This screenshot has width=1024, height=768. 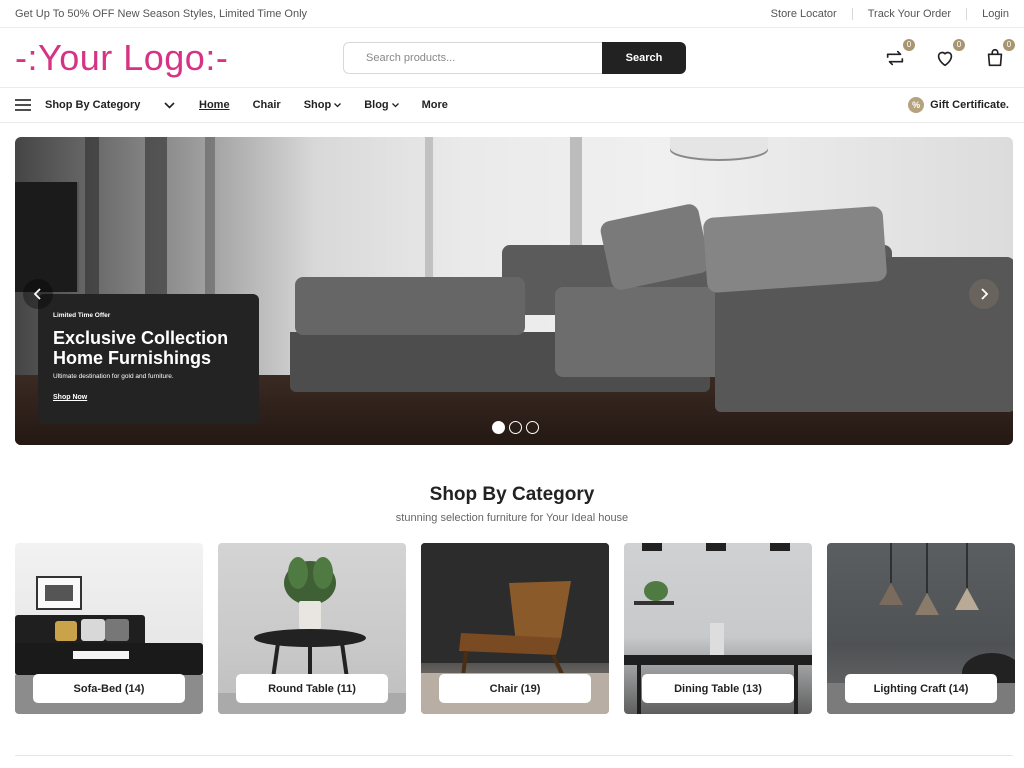 I want to click on search-button: Search, so click(x=644, y=57).